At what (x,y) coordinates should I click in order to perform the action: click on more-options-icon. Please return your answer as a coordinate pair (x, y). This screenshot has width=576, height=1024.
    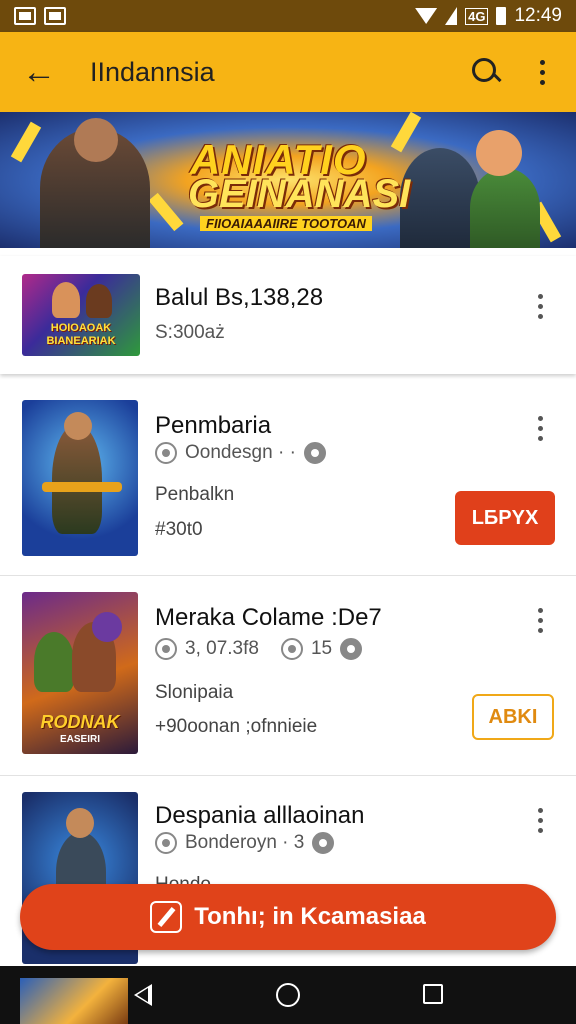
    Looking at the image, I should click on (542, 72).